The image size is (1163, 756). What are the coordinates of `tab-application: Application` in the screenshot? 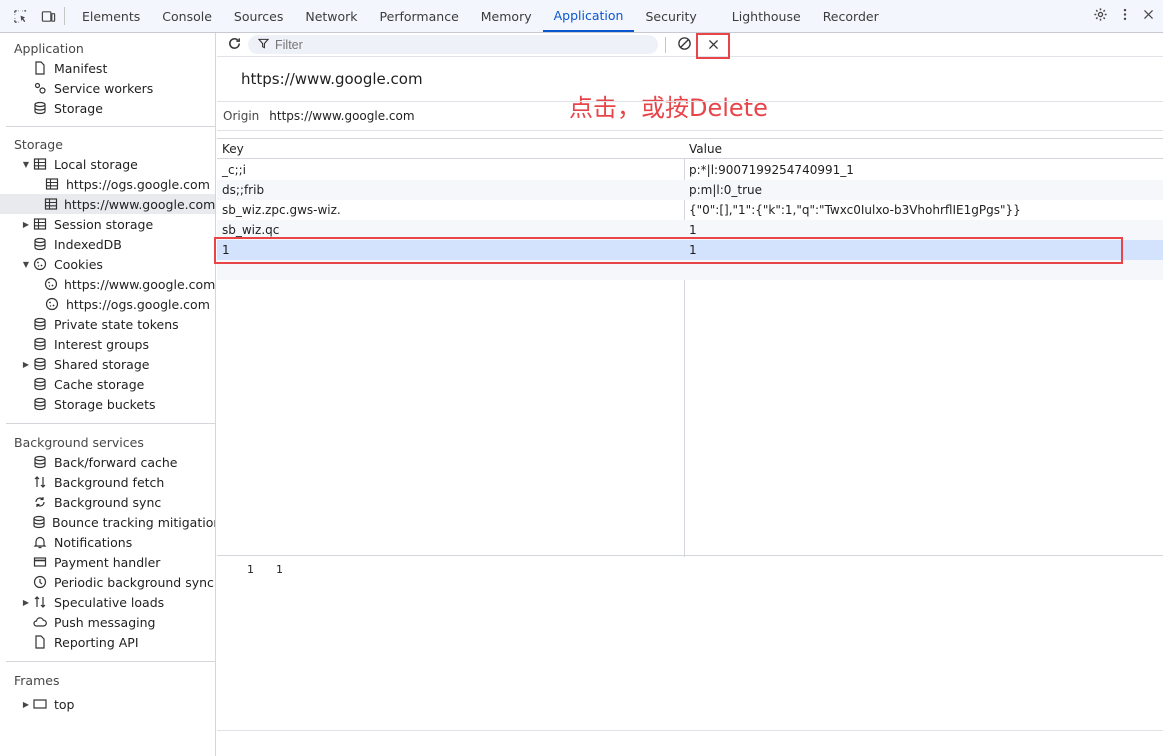 It's located at (588, 16).